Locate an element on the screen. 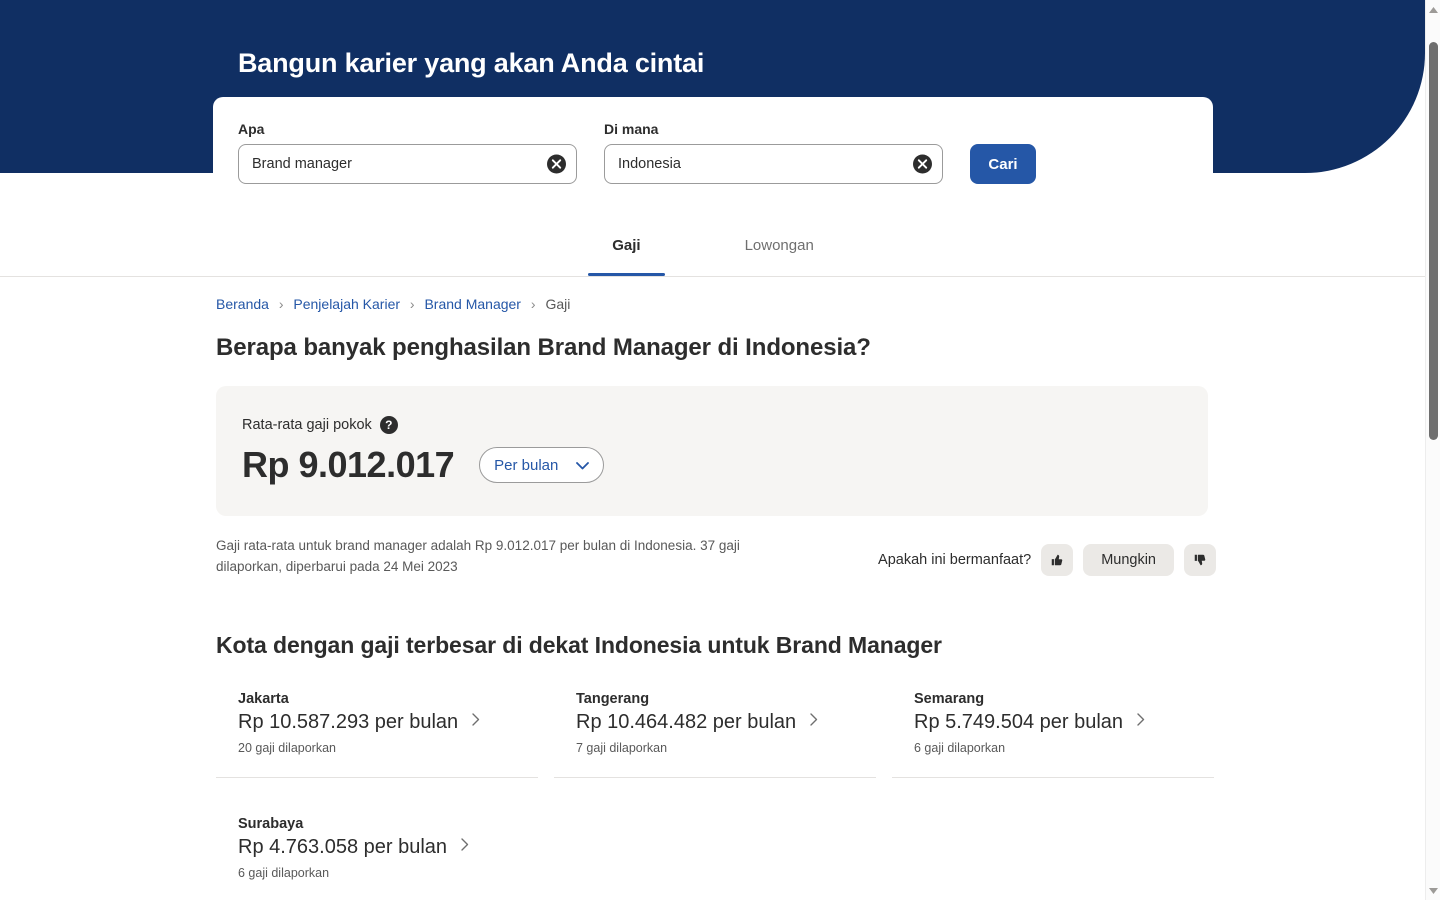  city-salary: Rp 10.464.482 per bulan is located at coordinates (686, 721).